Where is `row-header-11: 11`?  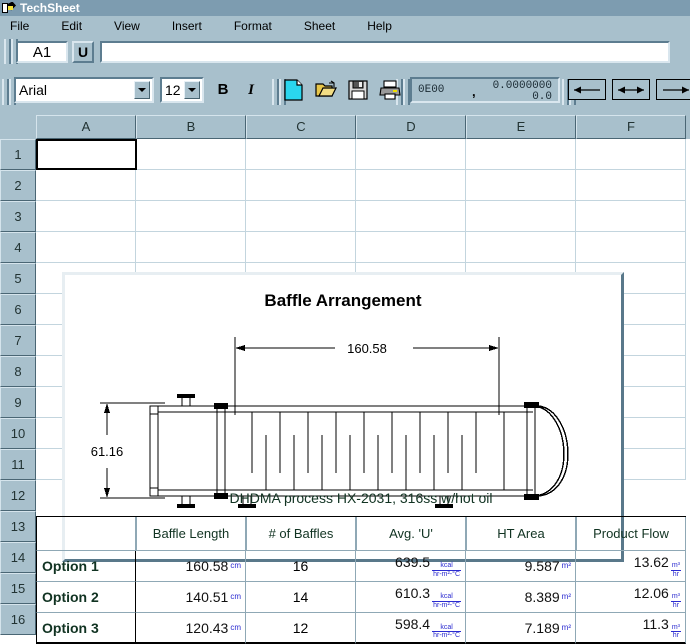 row-header-11: 11 is located at coordinates (18, 464).